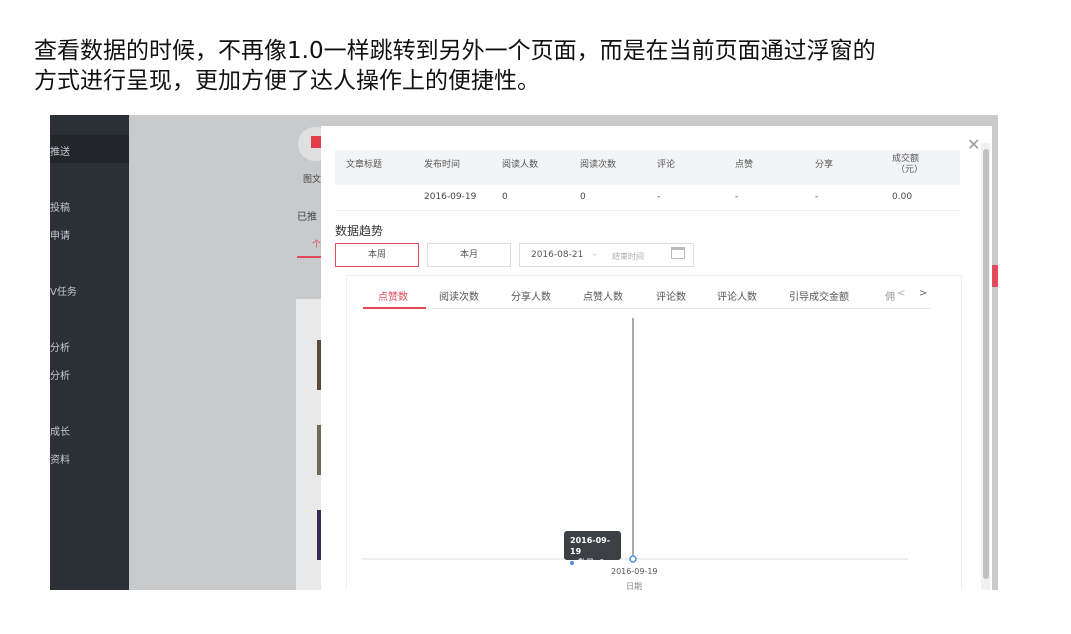 Image resolution: width=1071 pixels, height=634 pixels. What do you see at coordinates (602, 562) in the screenshot?
I see `tooltip-value: 0` at bounding box center [602, 562].